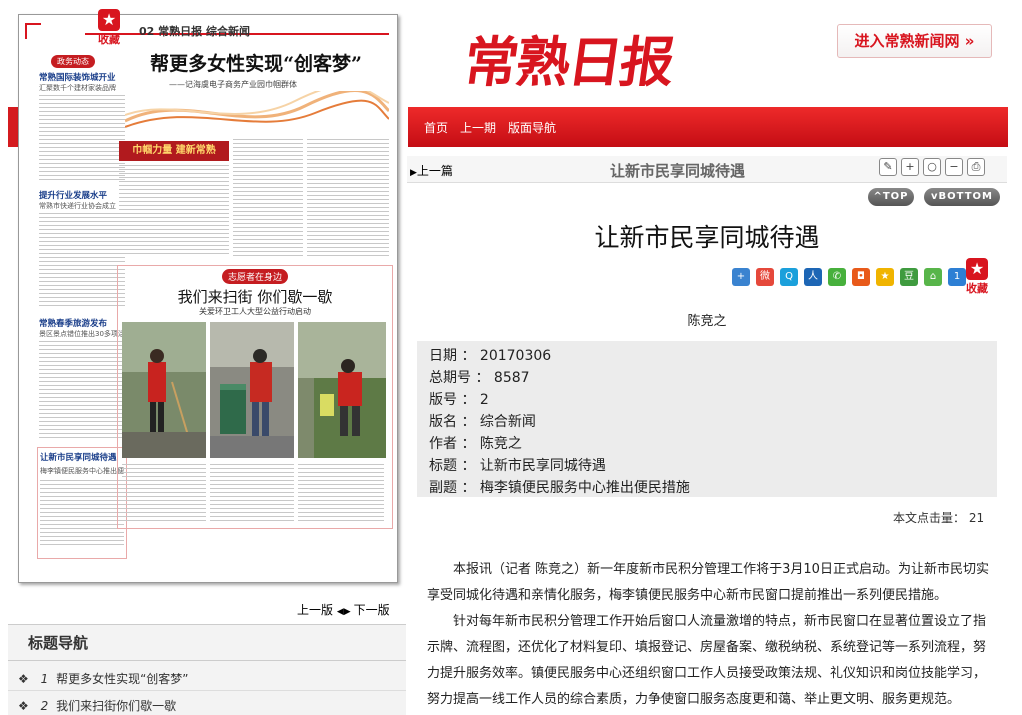 The width and height of the screenshot is (1022, 715). I want to click on paper-favorite-label: 收藏, so click(109, 39).